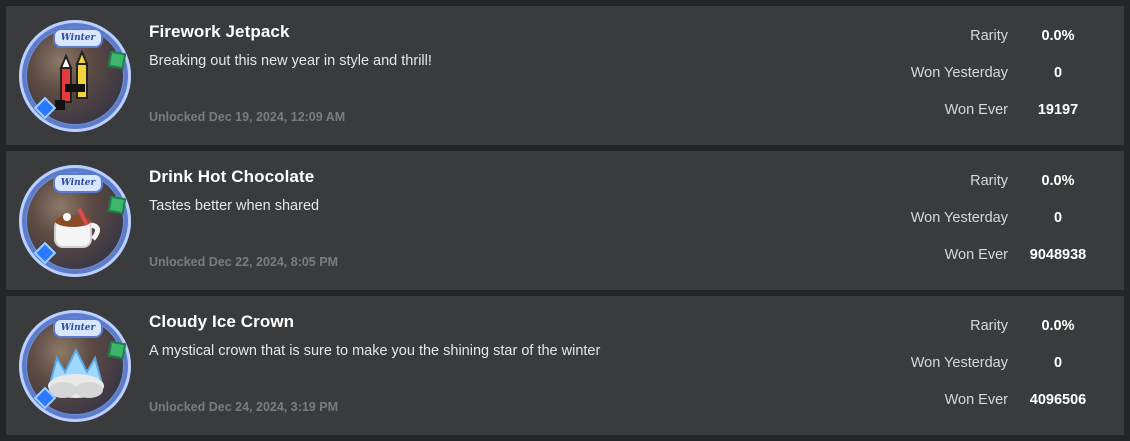  What do you see at coordinates (75, 366) in the screenshot?
I see `ice-crown-badge-icon: Winter` at bounding box center [75, 366].